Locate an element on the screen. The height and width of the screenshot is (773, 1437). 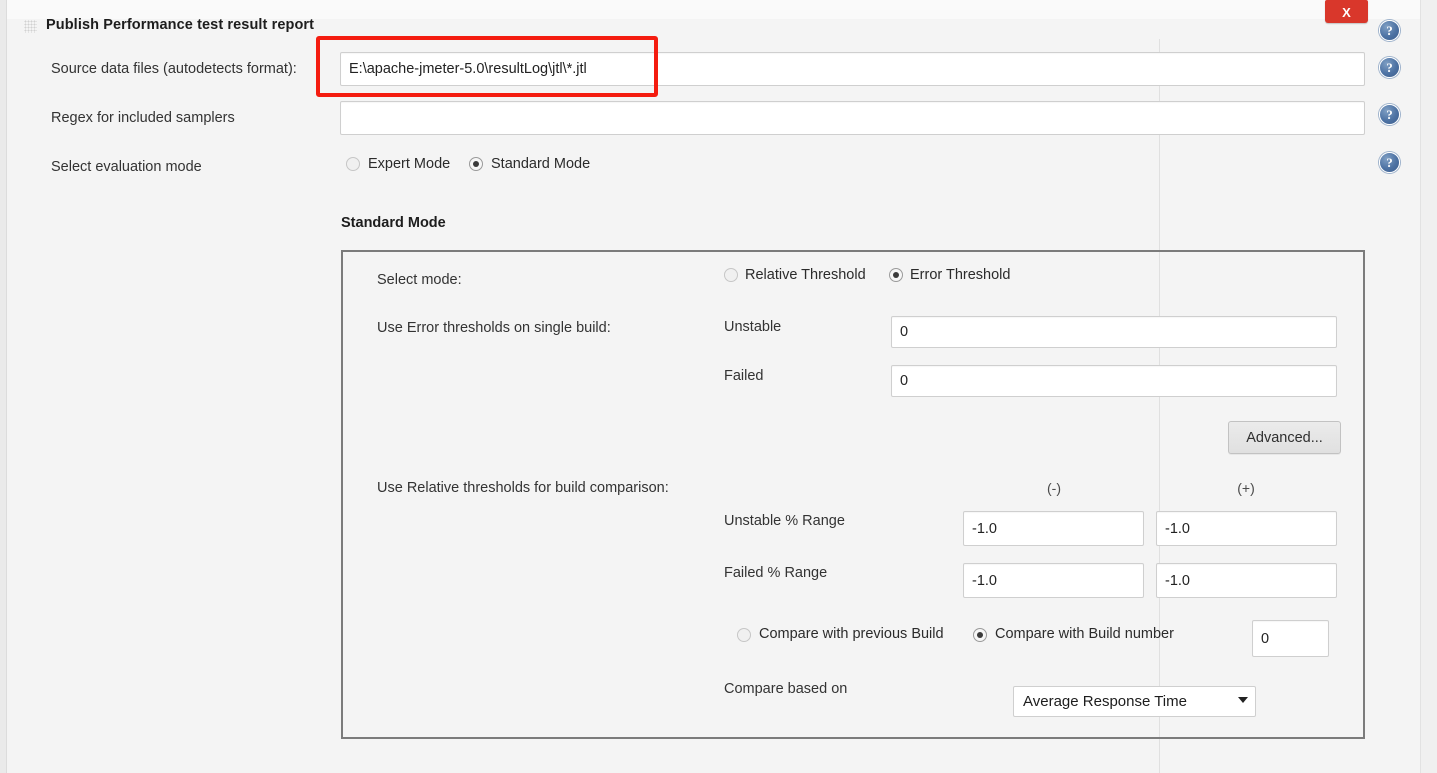
failed-range-plus-input is located at coordinates (1246, 580).